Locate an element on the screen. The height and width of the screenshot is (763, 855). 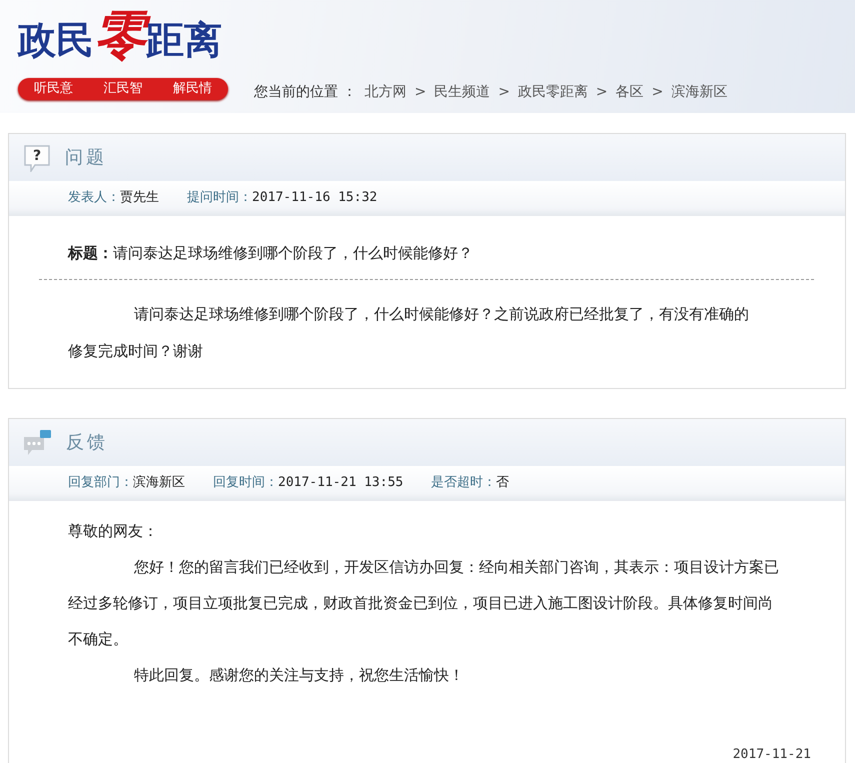
greeting-text: 尊敬的网友： is located at coordinates (113, 531).